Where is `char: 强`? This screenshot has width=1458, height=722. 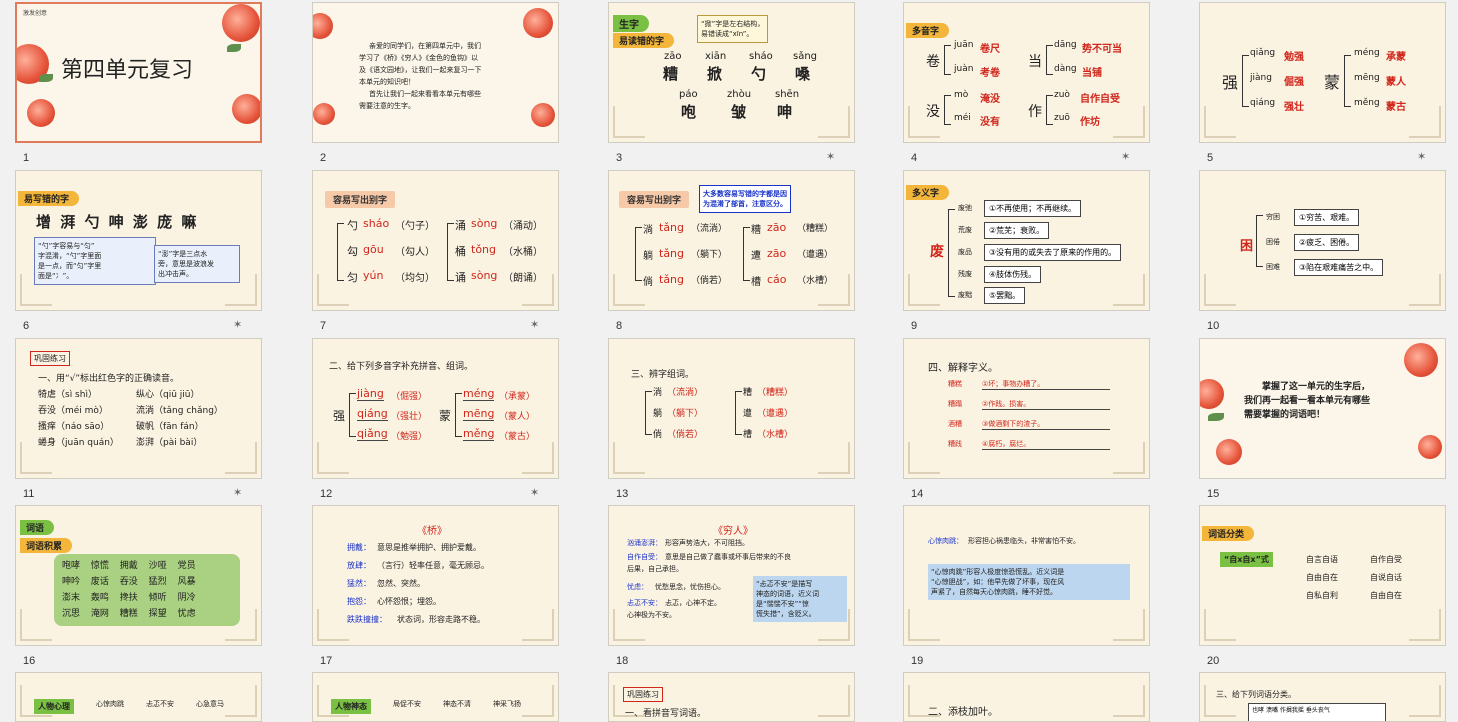
char: 强 is located at coordinates (339, 416).